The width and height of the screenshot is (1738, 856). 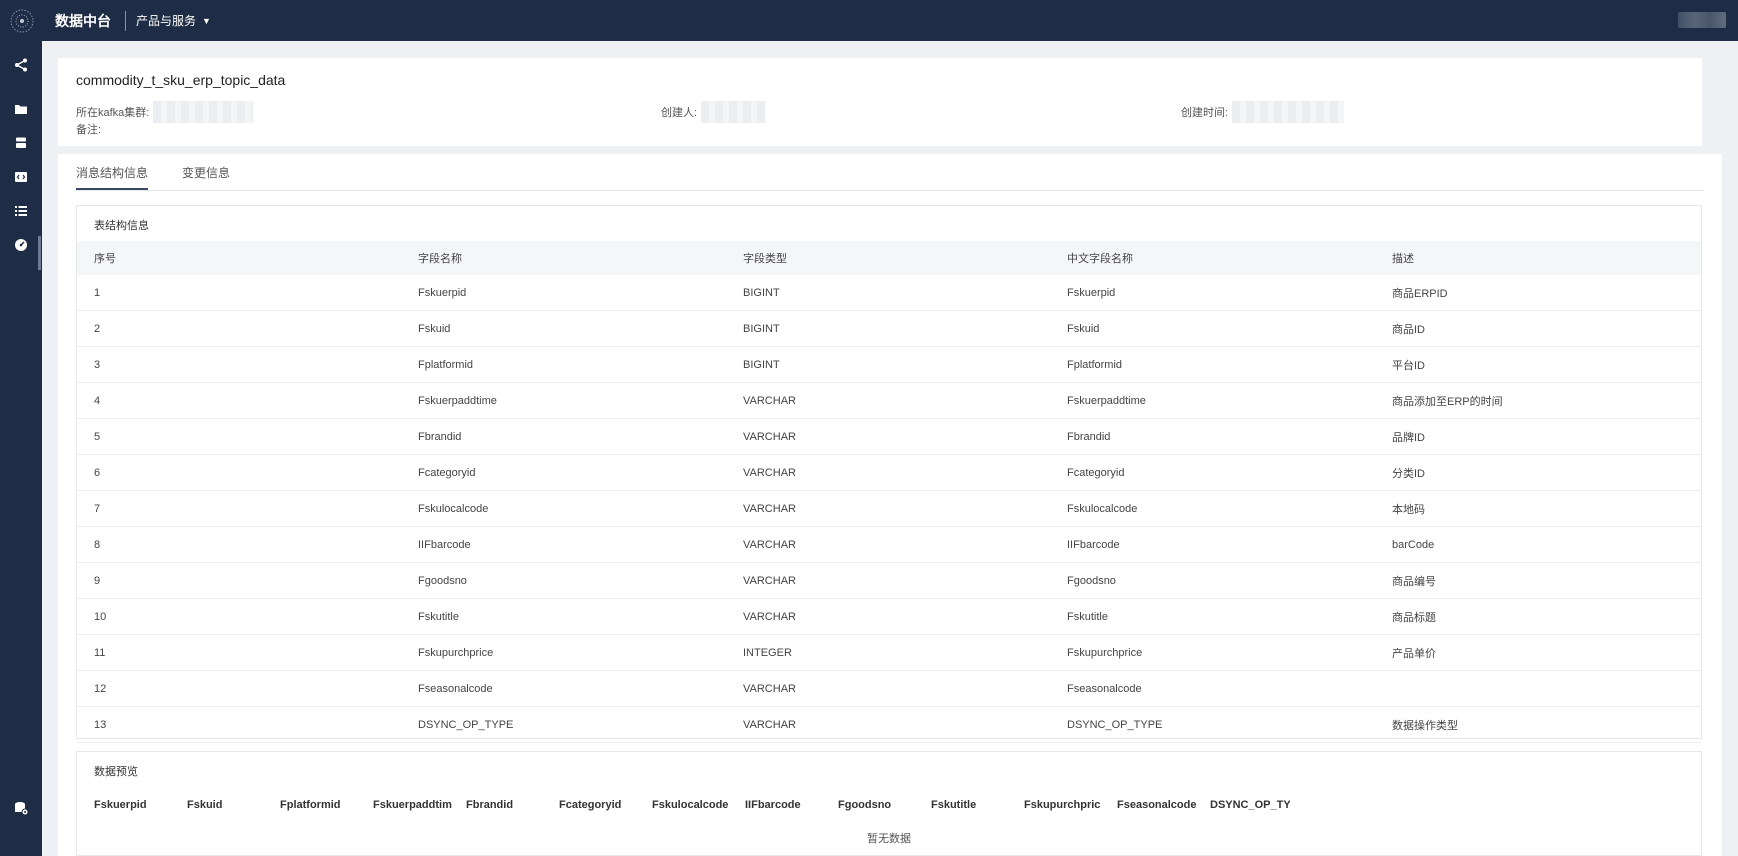 I want to click on database-settings-icon, so click(x=22, y=809).